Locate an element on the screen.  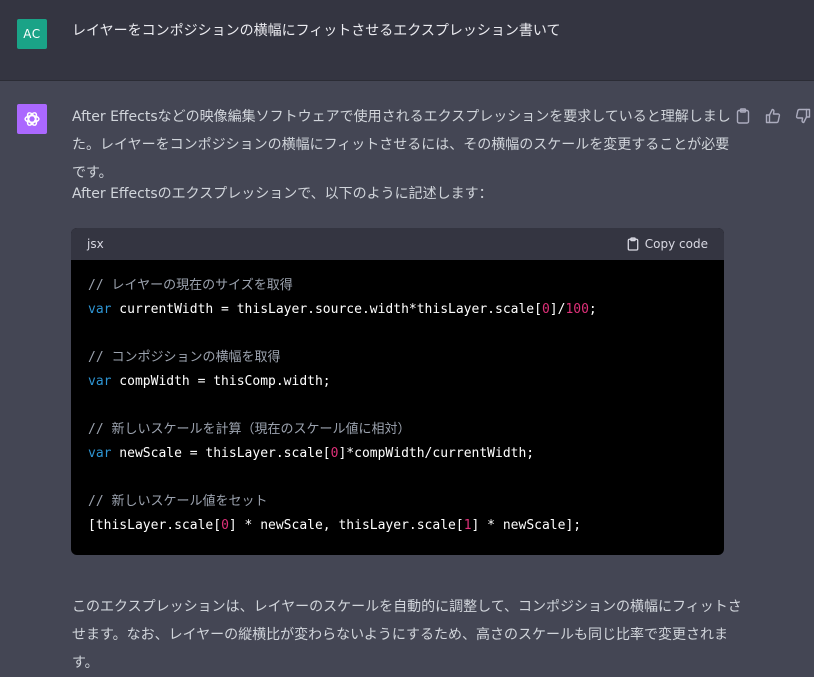
code-token: 100 is located at coordinates (577, 309).